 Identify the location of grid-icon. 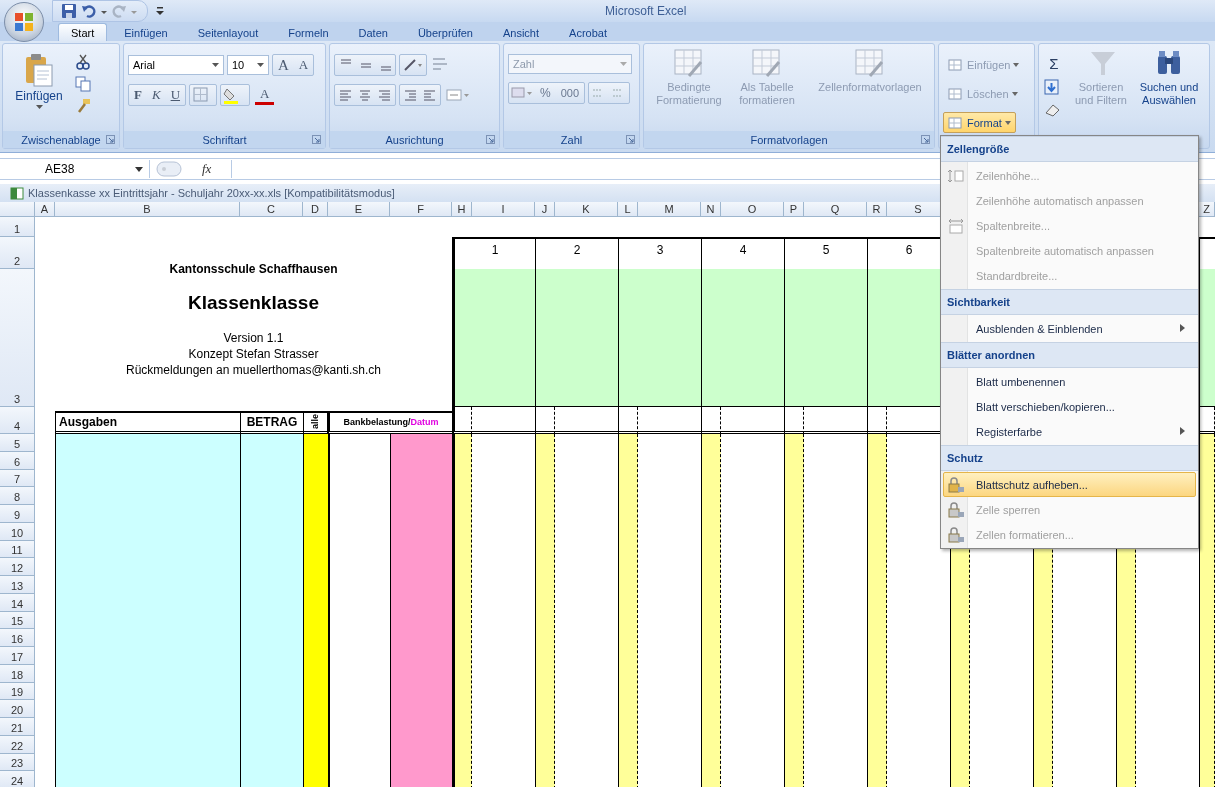
(956, 122).